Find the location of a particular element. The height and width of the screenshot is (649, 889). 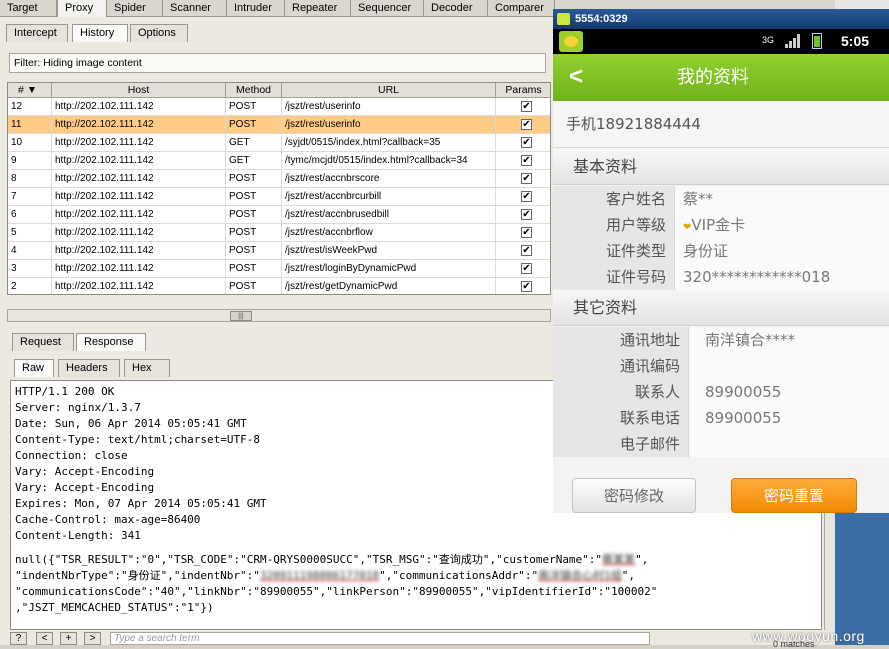

field-value: 南洋镇合**** is located at coordinates (789, 340).